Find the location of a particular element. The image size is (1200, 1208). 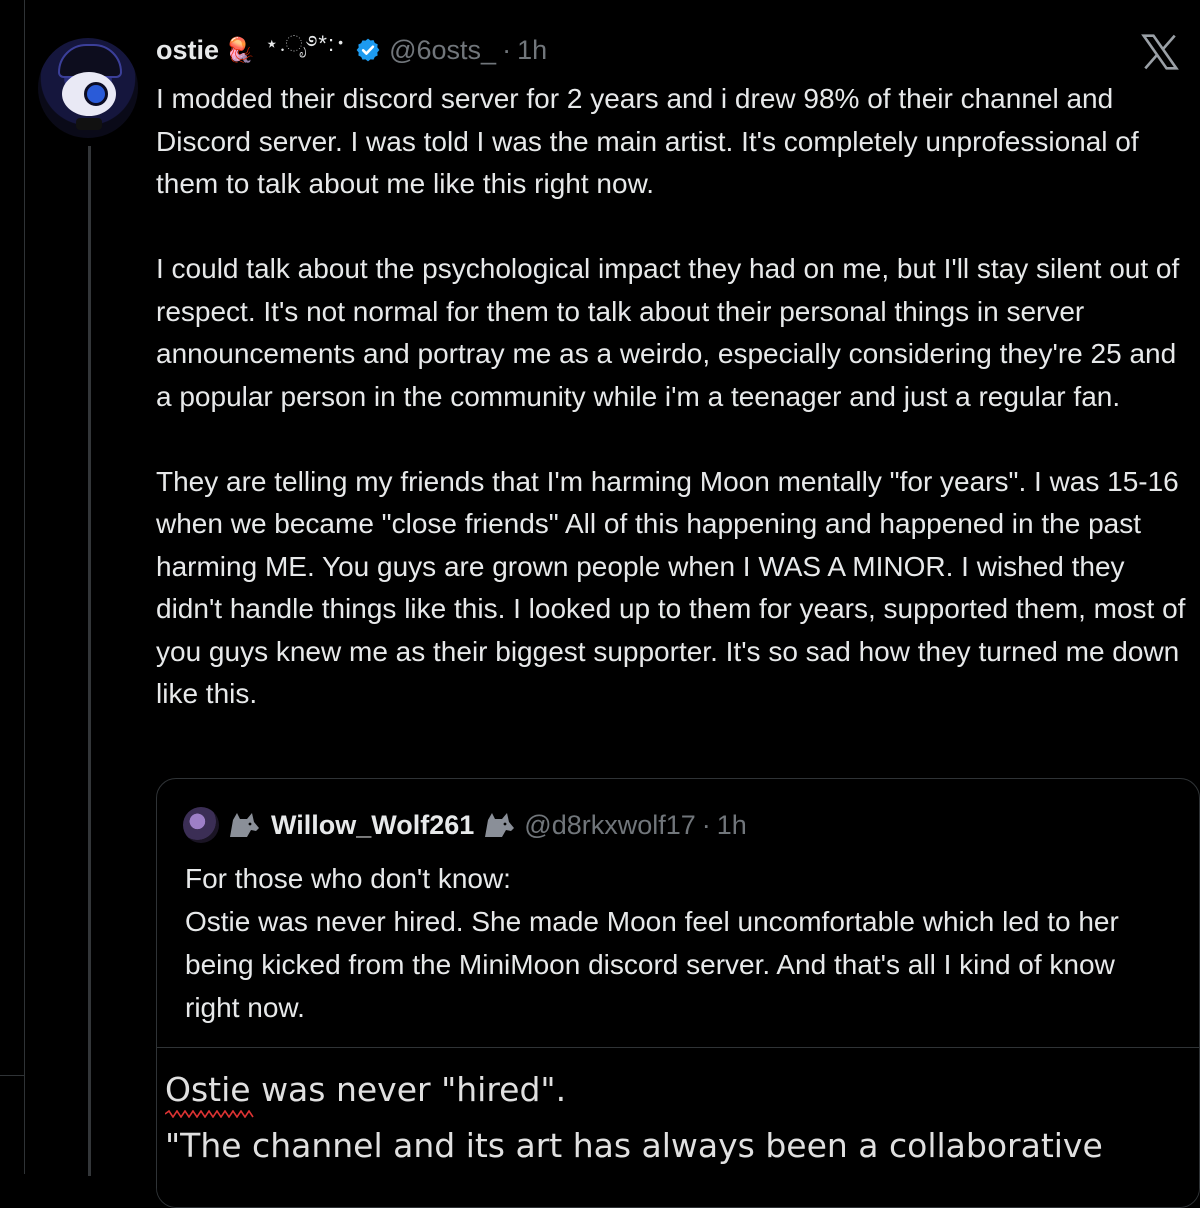

quoted-author-handle: @d8rkxwolf17 is located at coordinates (609, 825).